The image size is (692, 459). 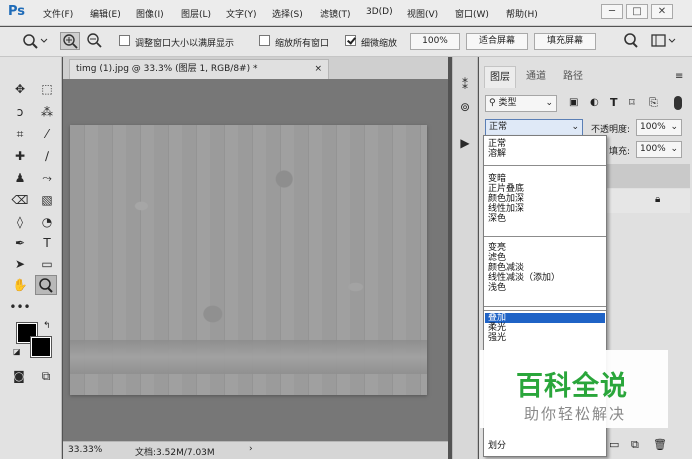 I want to click on zoom-tool-preset-icon, so click(x=34, y=41).